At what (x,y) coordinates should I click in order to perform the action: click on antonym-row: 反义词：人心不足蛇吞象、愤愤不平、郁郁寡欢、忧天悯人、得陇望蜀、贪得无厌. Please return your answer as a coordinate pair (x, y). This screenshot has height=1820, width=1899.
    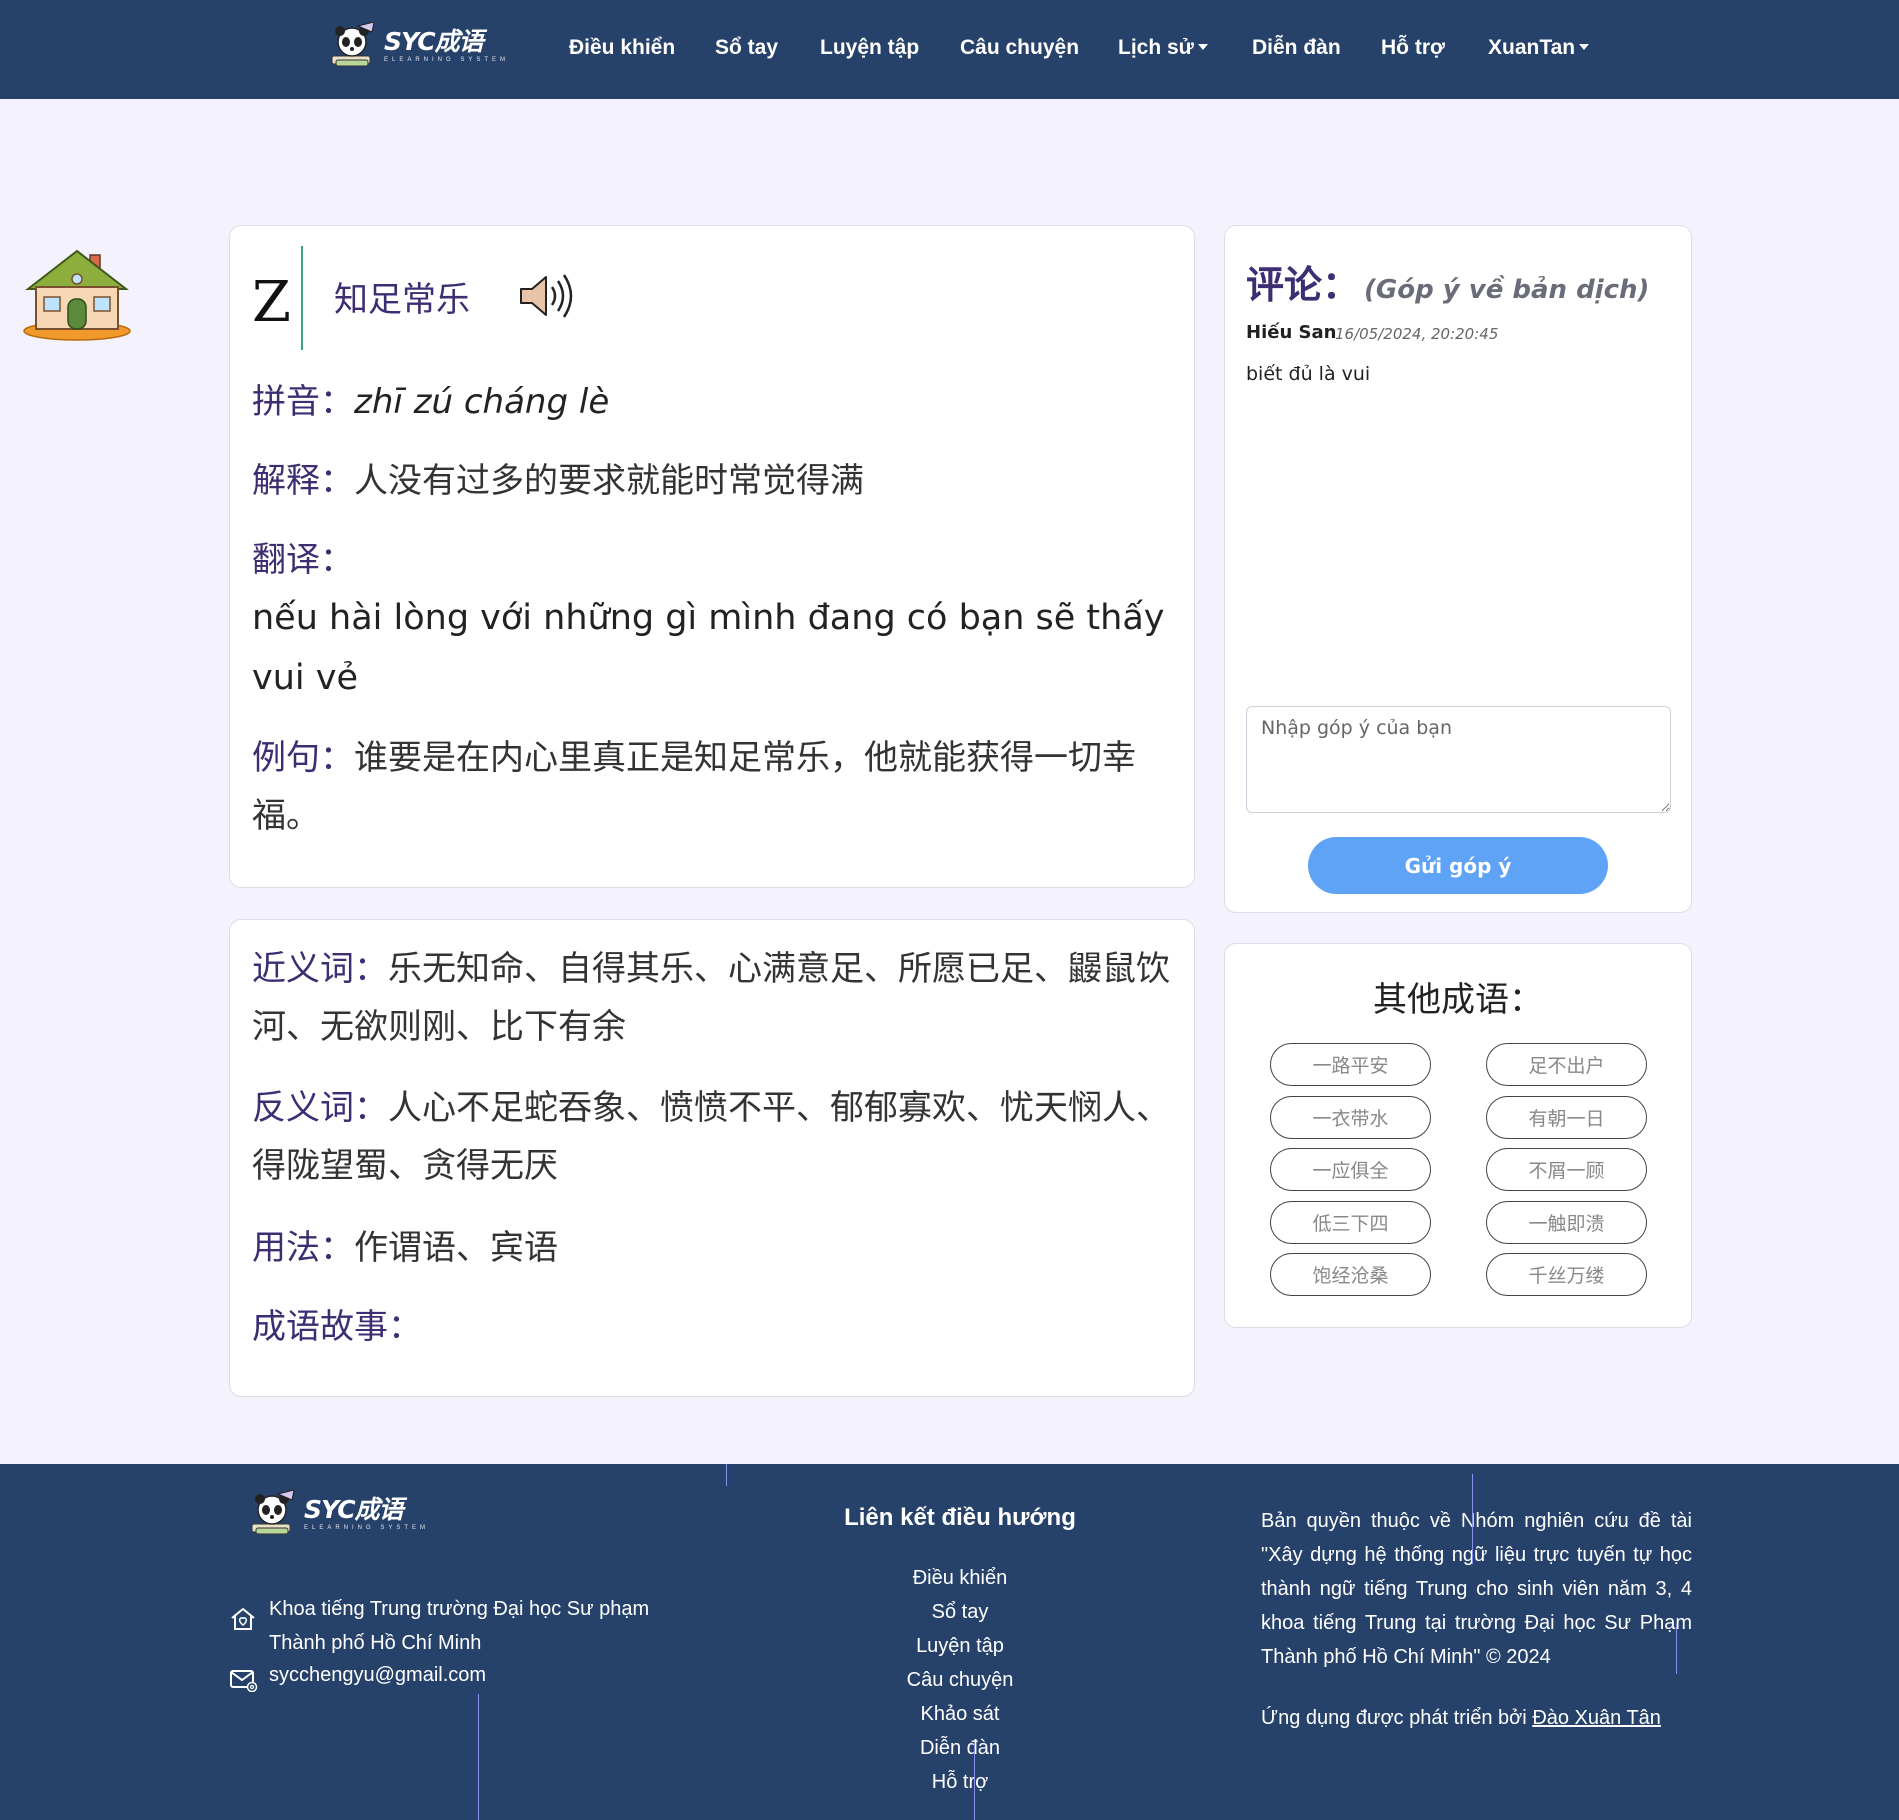
    Looking at the image, I should click on (712, 1137).